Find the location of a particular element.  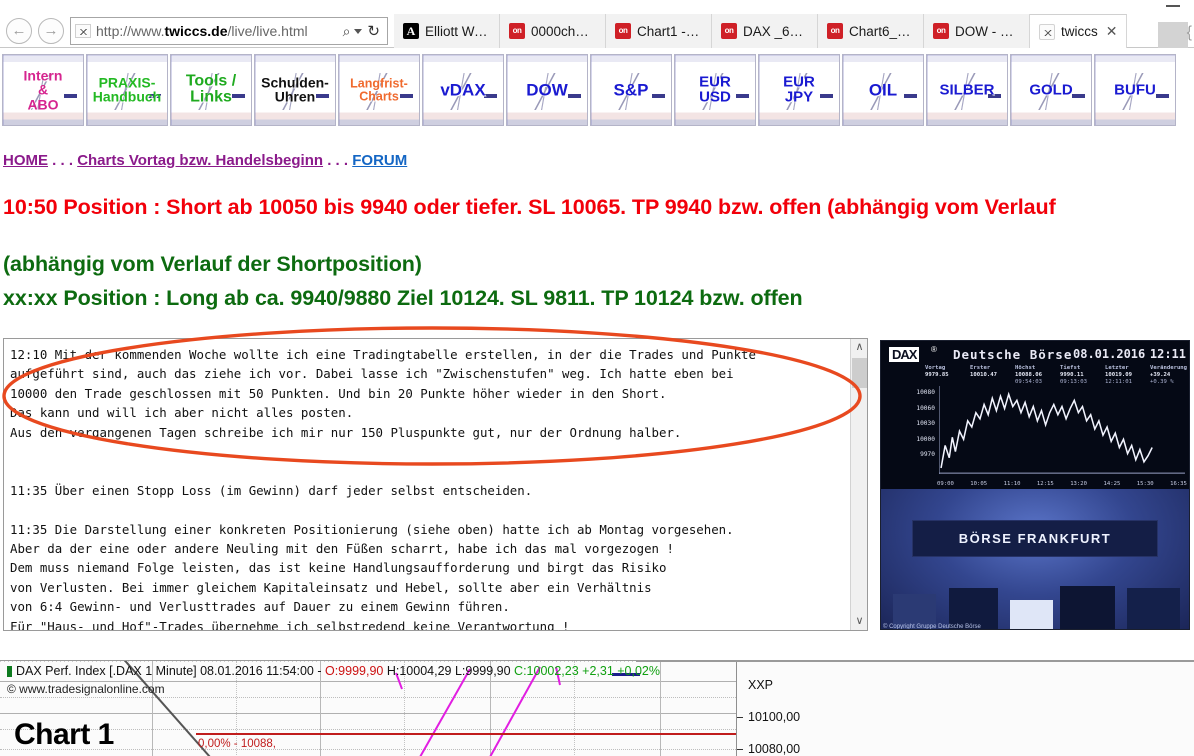

url-prefix: http://www. is located at coordinates (130, 31).